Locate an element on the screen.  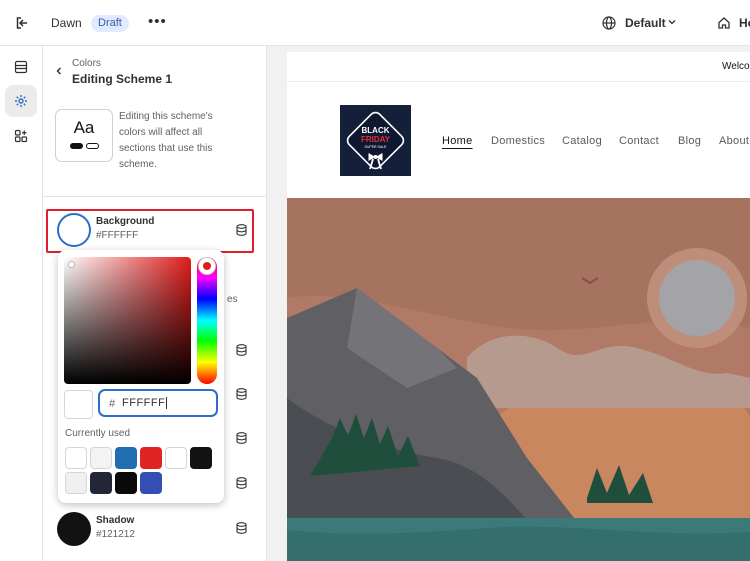
color-swatch is located at coordinates (74, 529).